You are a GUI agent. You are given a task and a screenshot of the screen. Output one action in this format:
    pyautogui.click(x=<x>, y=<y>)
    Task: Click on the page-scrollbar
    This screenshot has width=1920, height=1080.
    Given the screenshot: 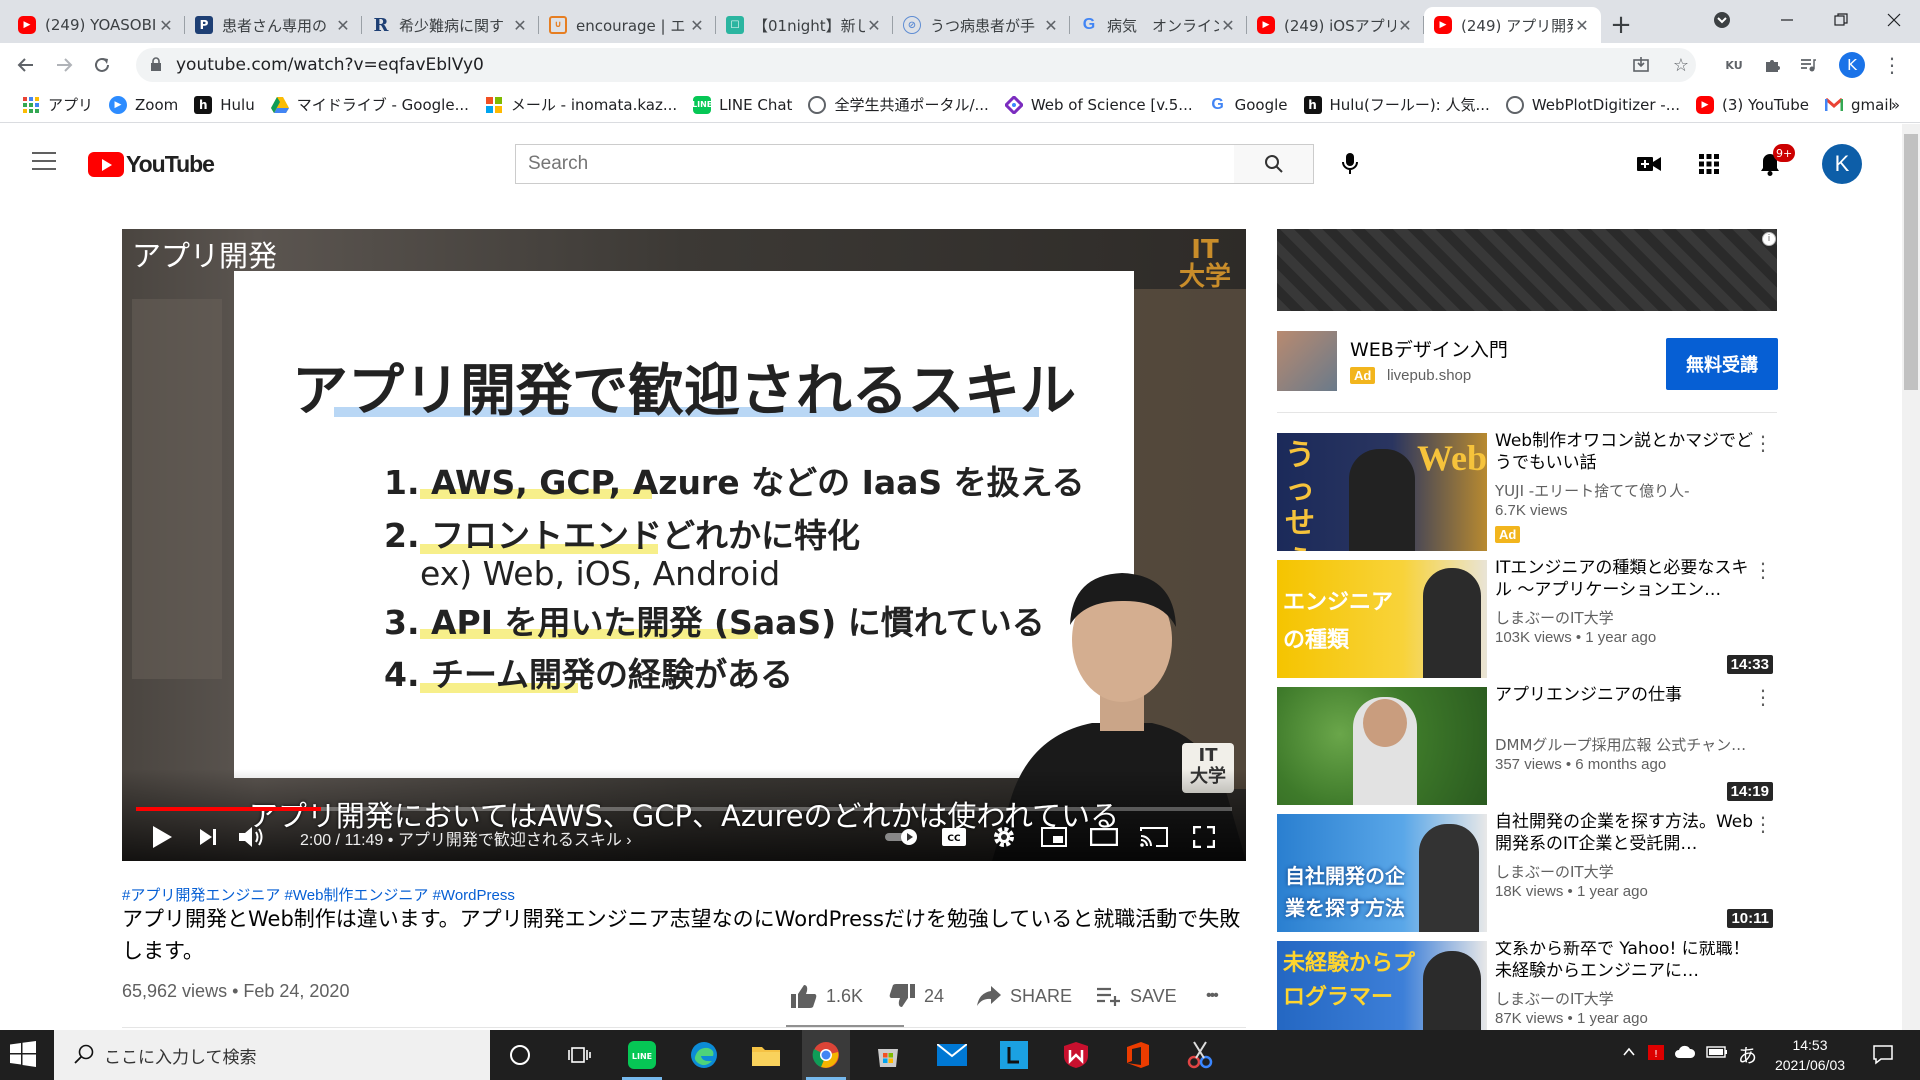 What is the action you would take?
    pyautogui.click(x=1911, y=577)
    